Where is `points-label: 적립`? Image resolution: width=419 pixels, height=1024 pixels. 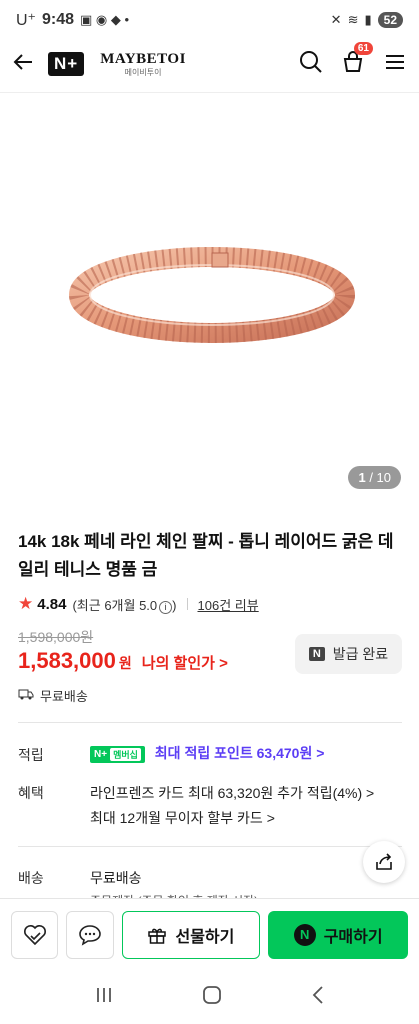 points-label: 적립 is located at coordinates (31, 755).